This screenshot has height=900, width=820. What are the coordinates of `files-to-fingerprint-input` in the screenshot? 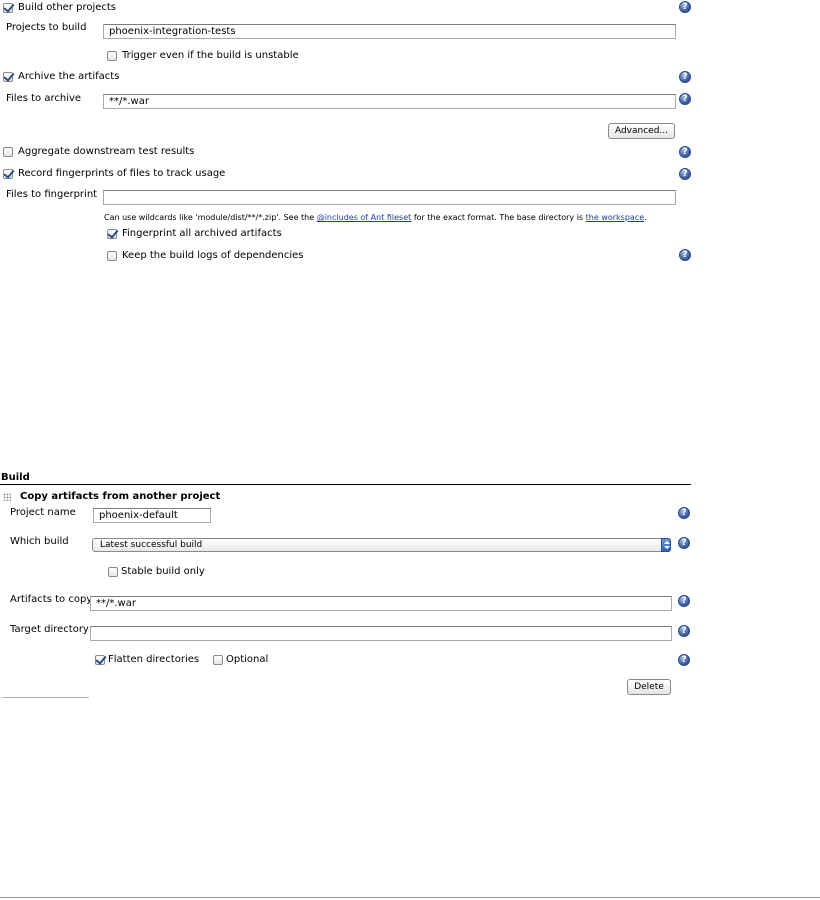 It's located at (389, 197).